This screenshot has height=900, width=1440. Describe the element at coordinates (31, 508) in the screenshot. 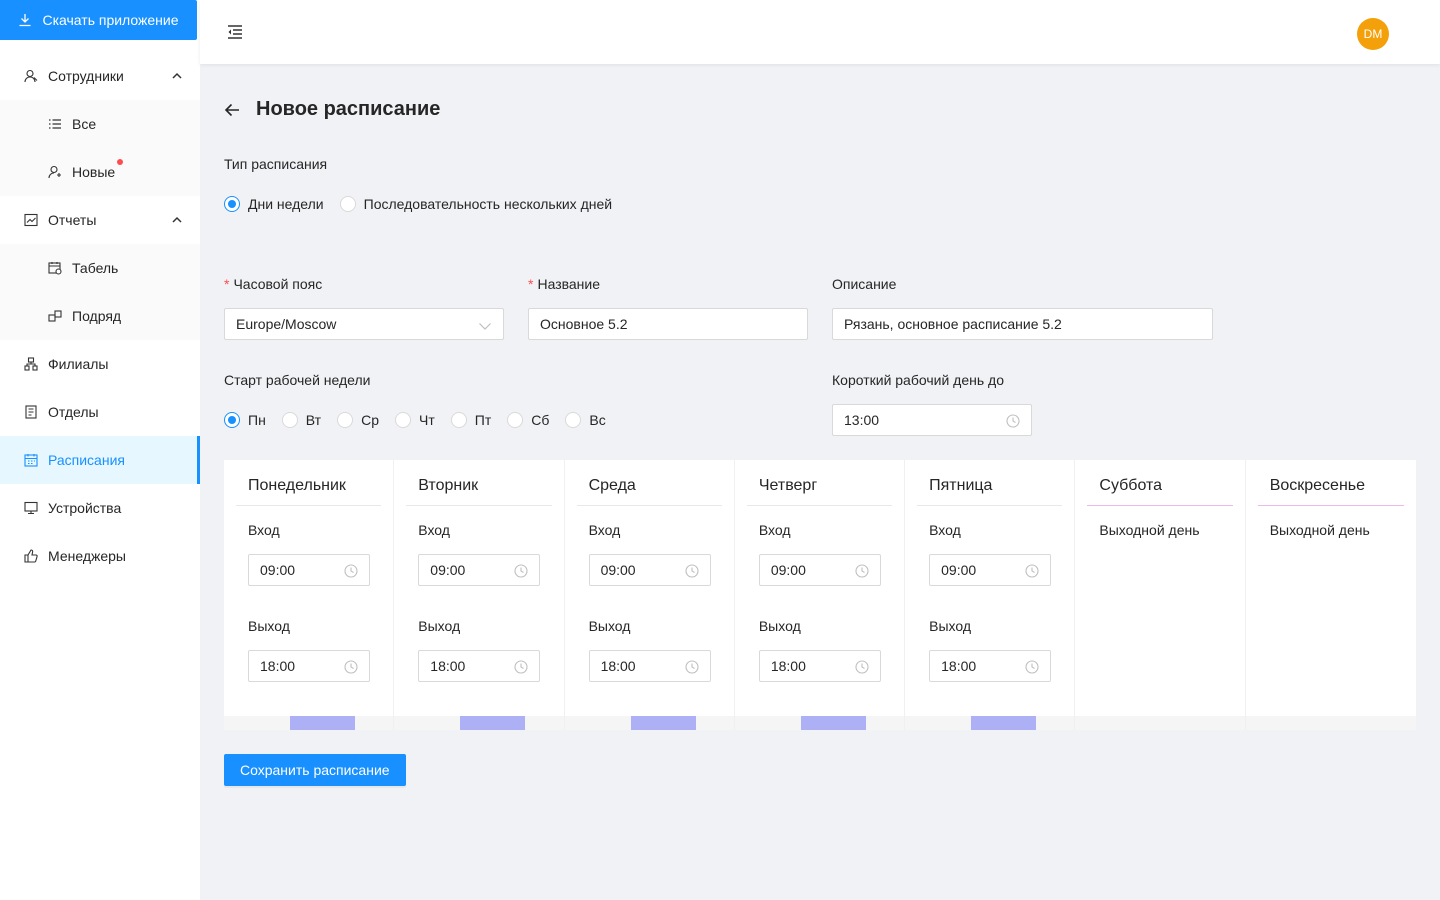

I see `desktop-icon` at that location.